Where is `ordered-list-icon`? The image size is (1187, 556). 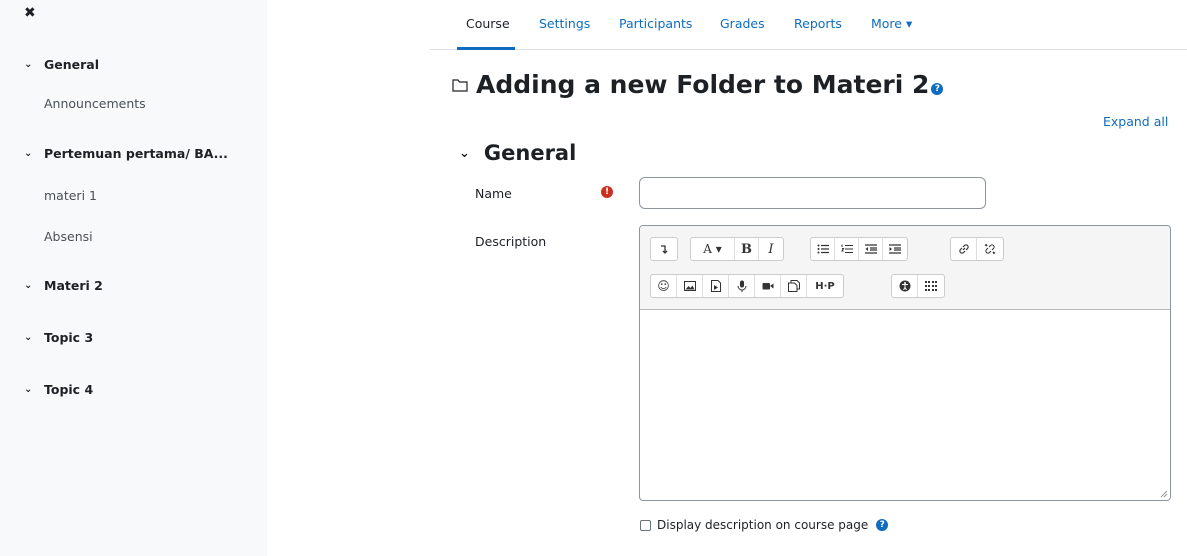
ordered-list-icon is located at coordinates (847, 249).